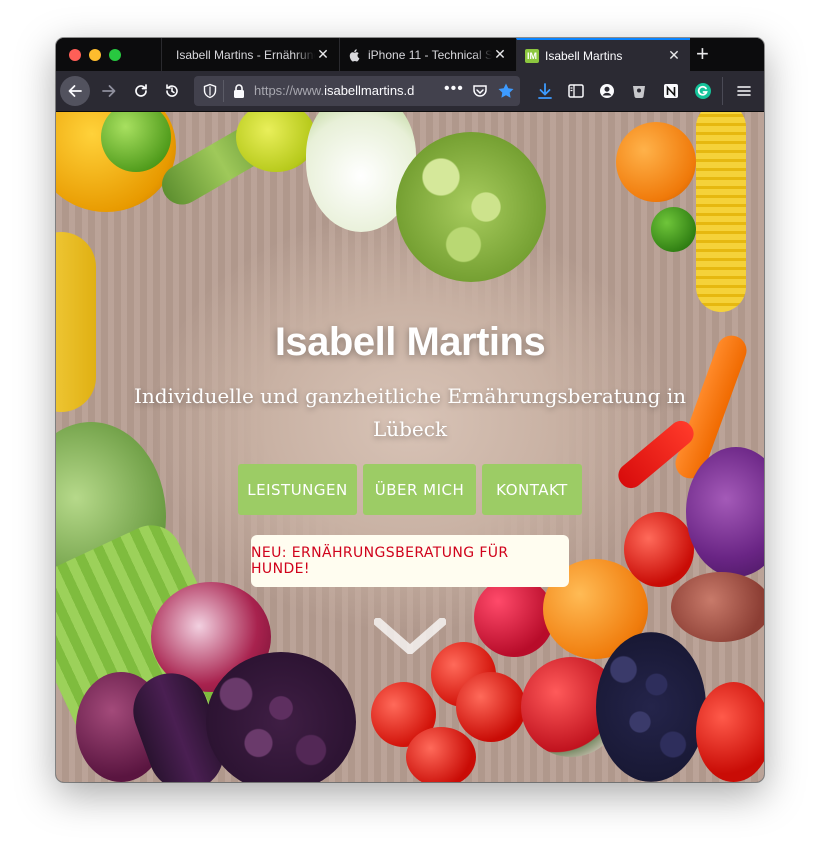 Image resolution: width=820 pixels, height=857 pixels. Describe the element at coordinates (480, 91) in the screenshot. I see `pocket-icon` at that location.